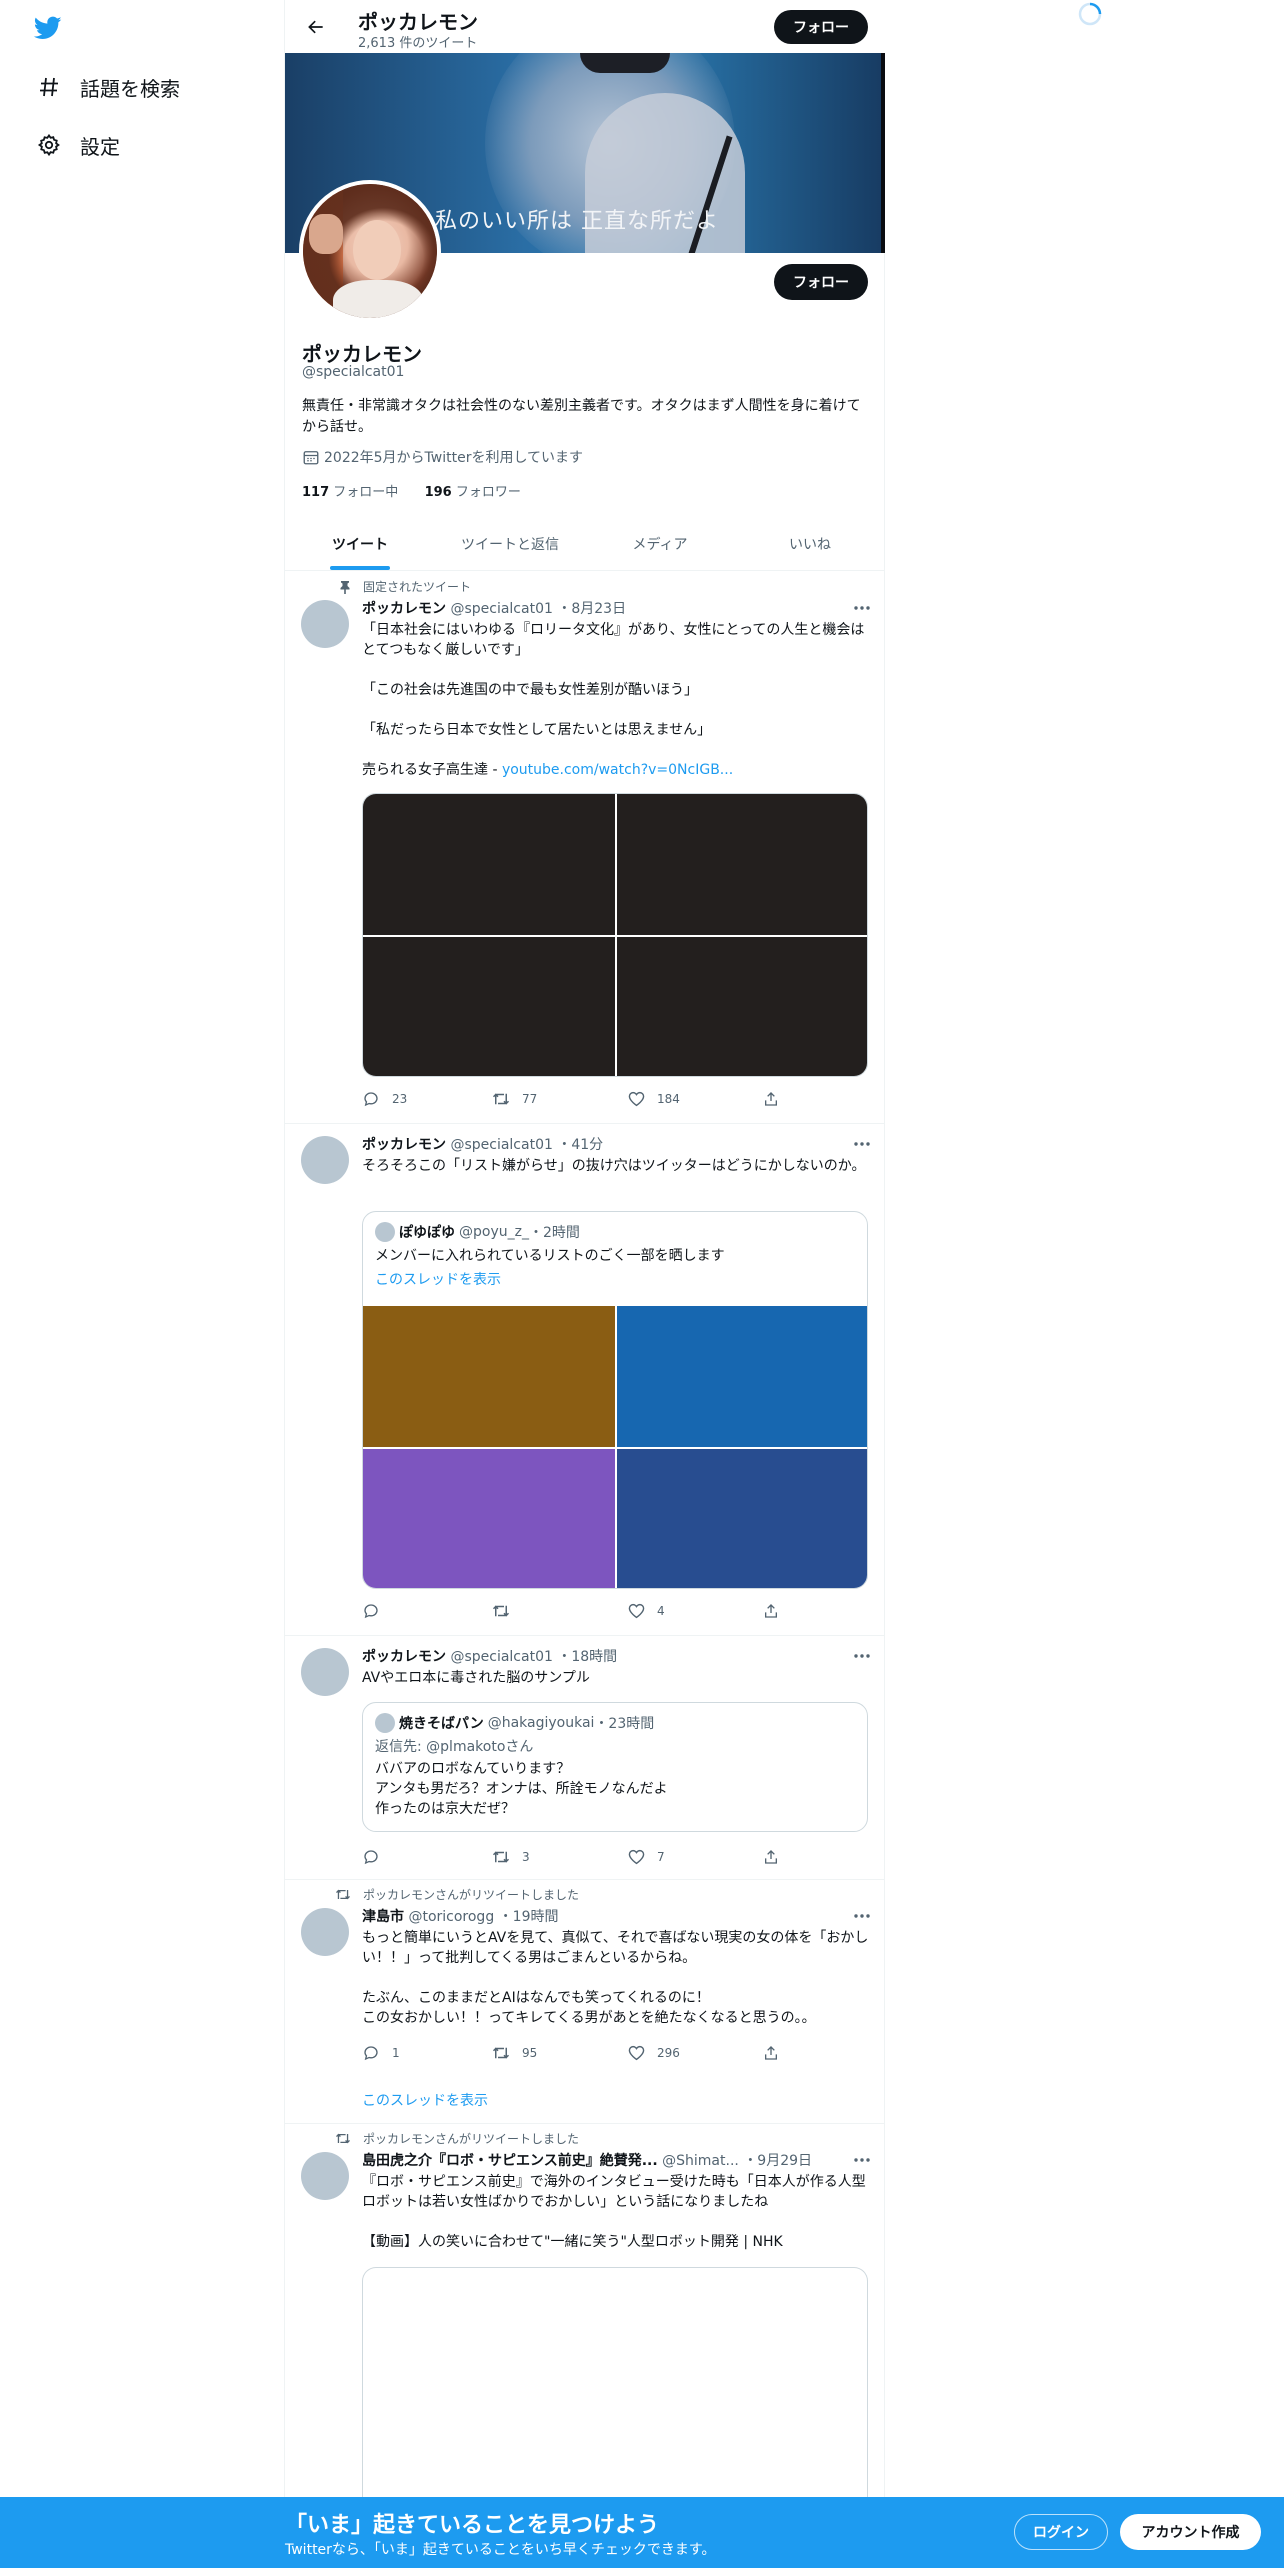  What do you see at coordinates (48, 28) in the screenshot?
I see `twitter-bird-icon` at bounding box center [48, 28].